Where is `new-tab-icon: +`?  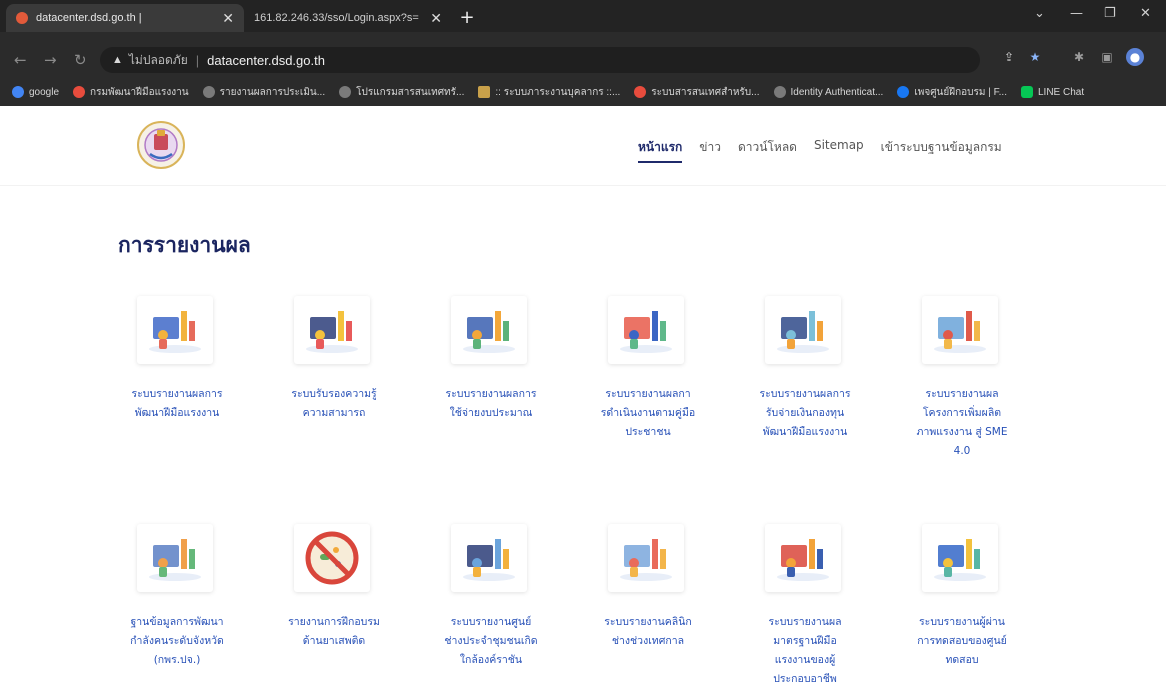 new-tab-icon: + is located at coordinates (467, 18).